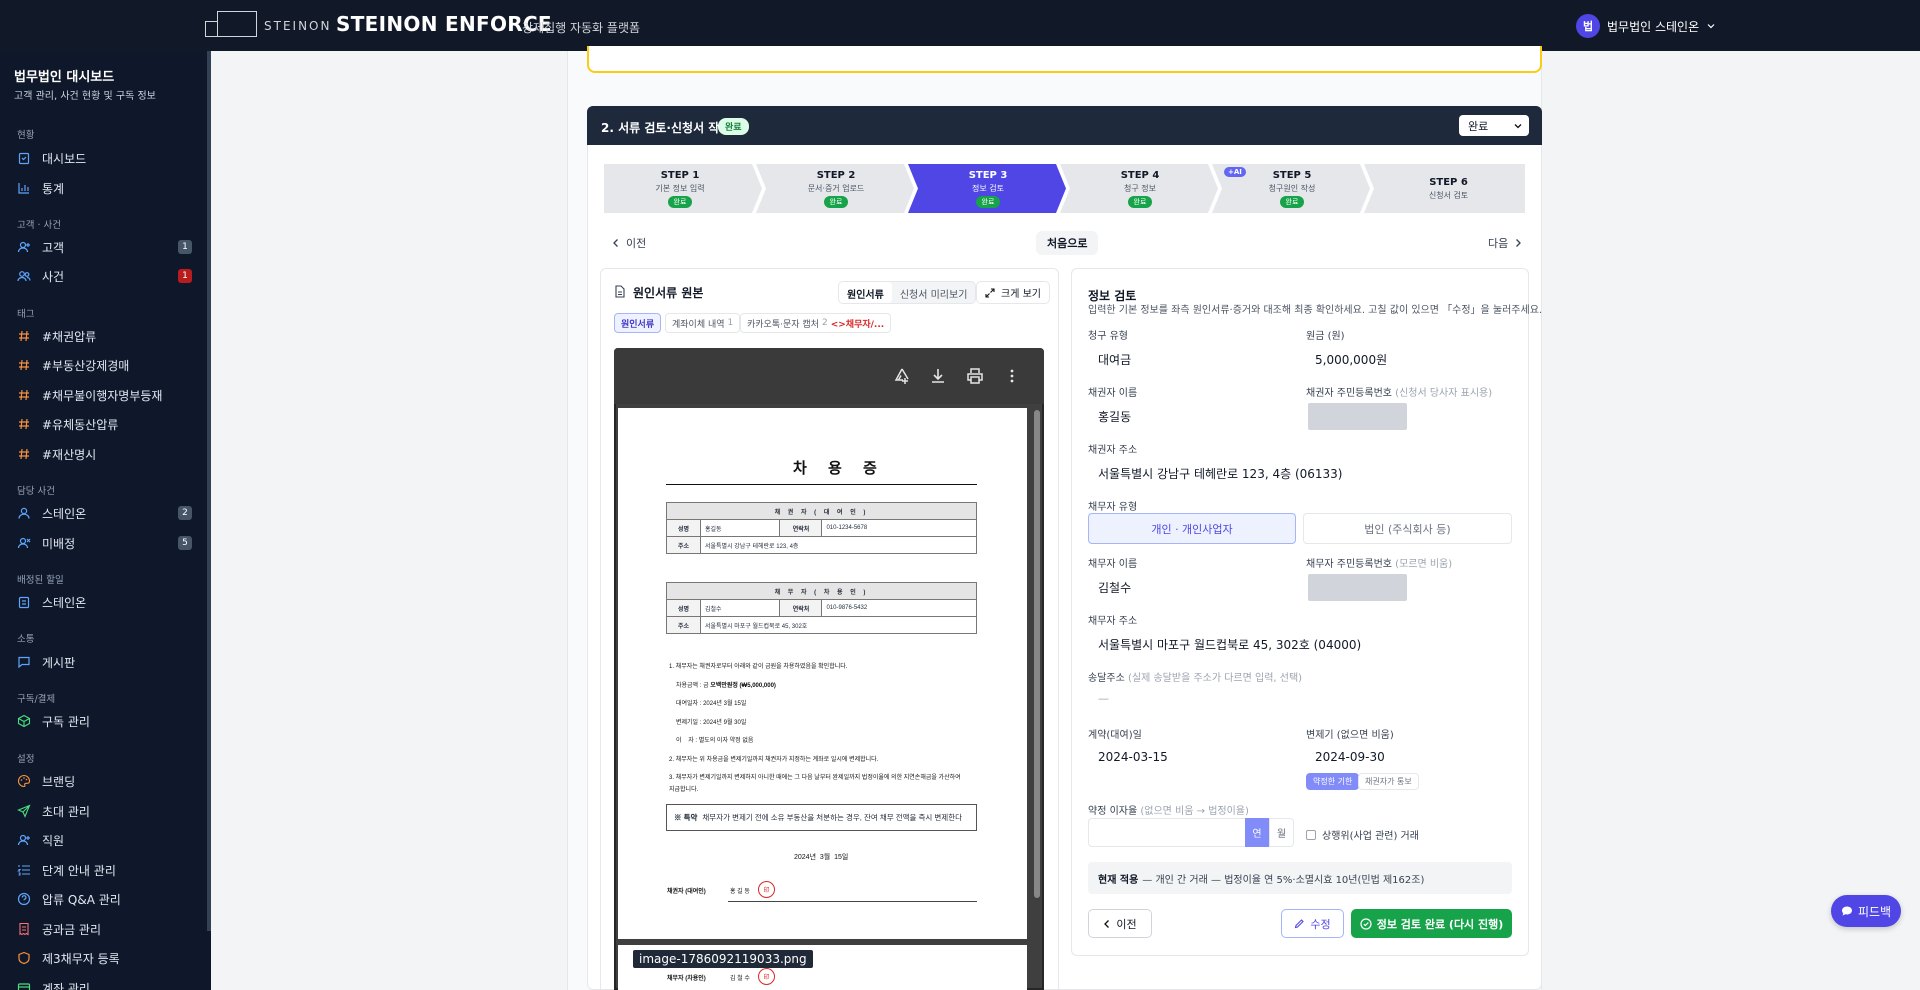 This screenshot has height=990, width=1920. Describe the element at coordinates (638, 323) in the screenshot. I see `doc-chip-cause: 원인서류` at that location.